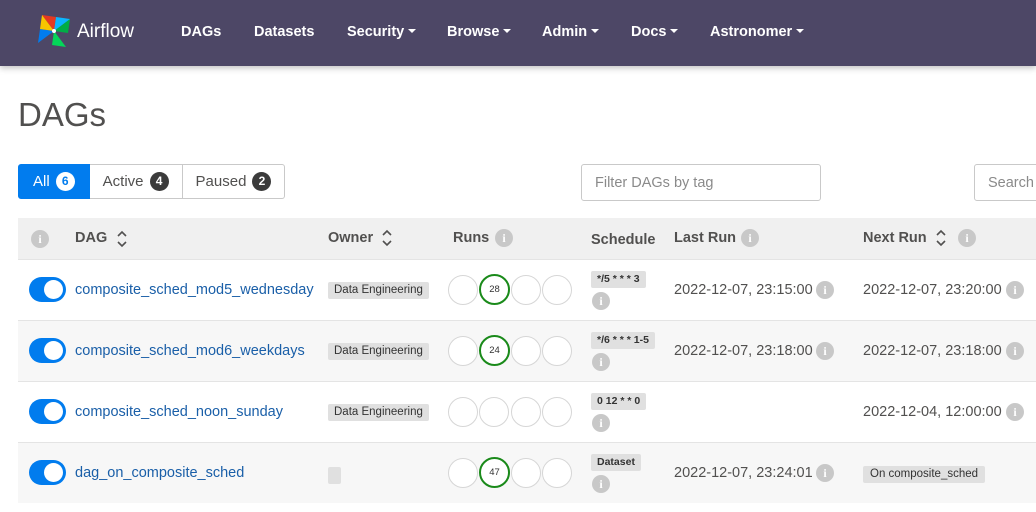  Describe the element at coordinates (1005, 182) in the screenshot. I see `dag-search-input` at that location.